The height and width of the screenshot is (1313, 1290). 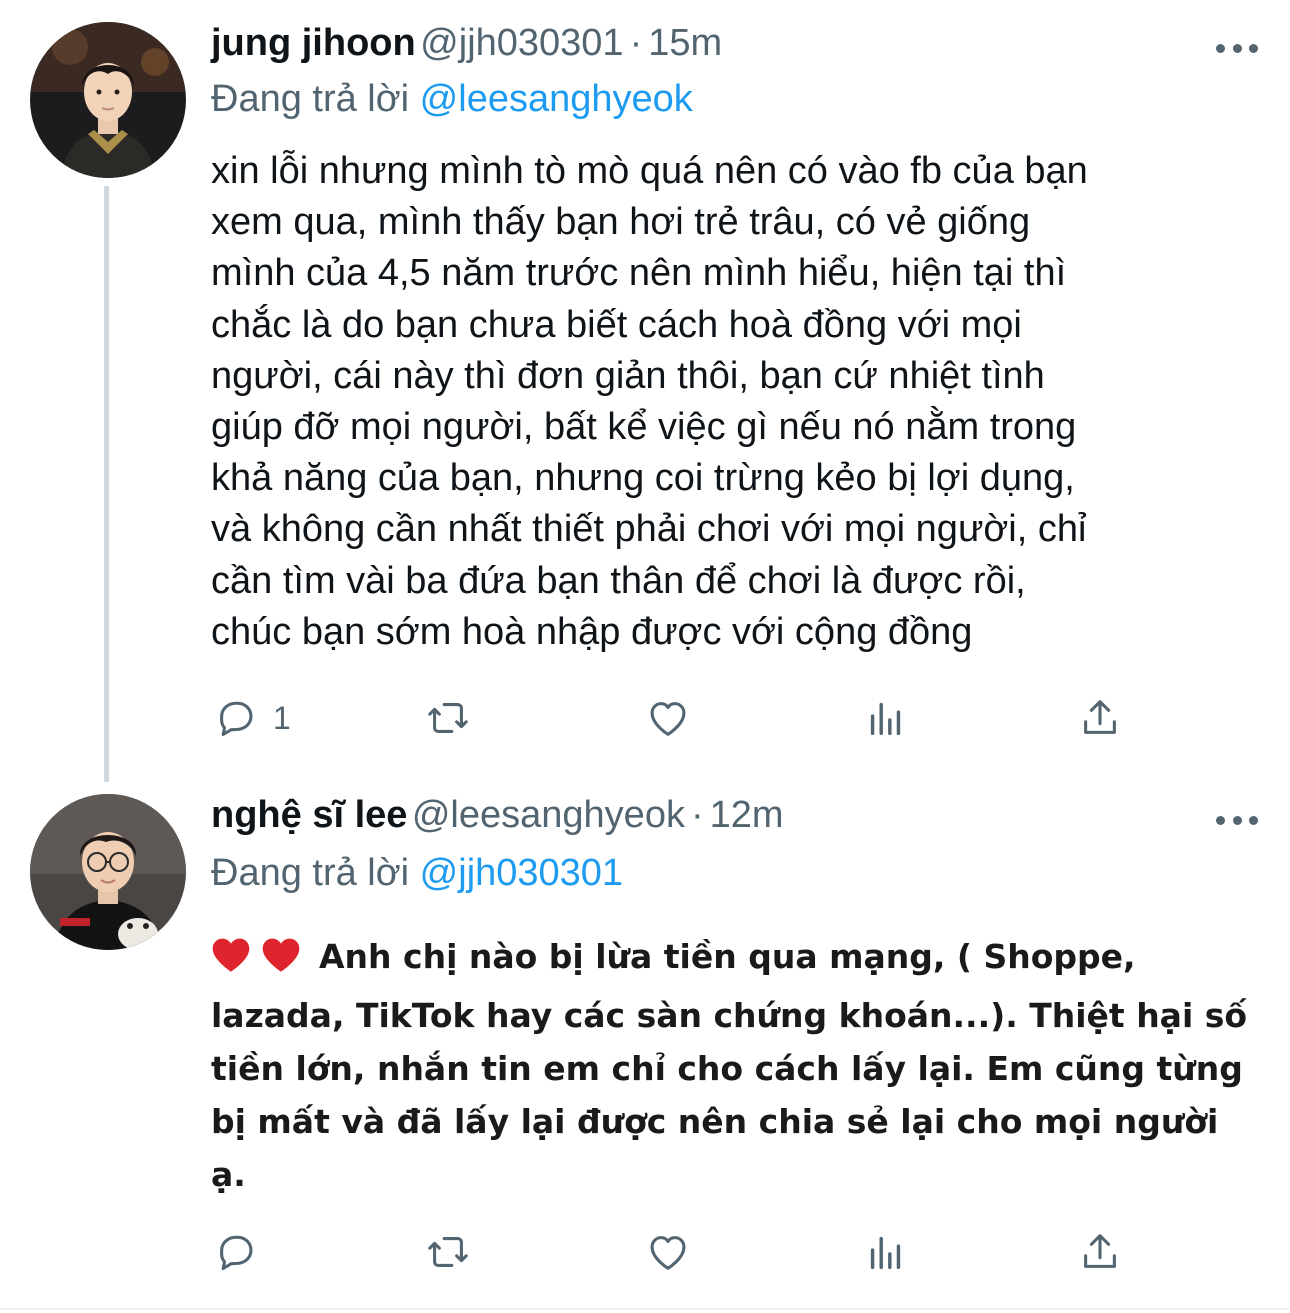 What do you see at coordinates (645, 1309) in the screenshot?
I see `divider` at bounding box center [645, 1309].